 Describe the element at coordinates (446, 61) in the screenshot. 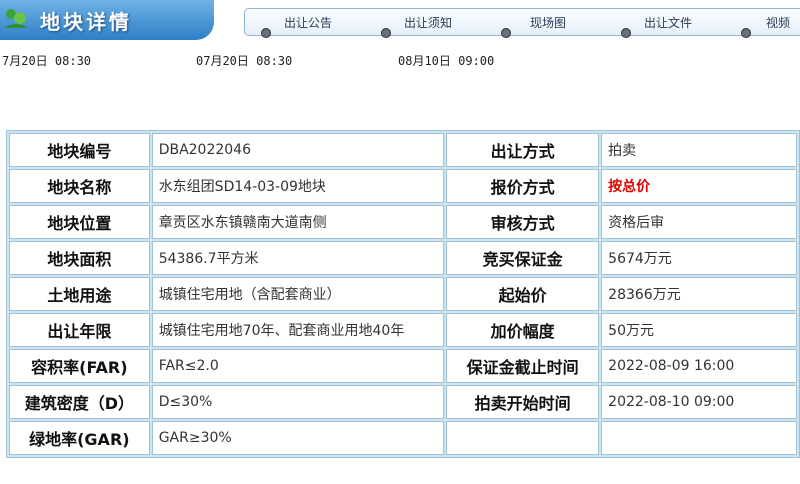

I see `timeline-date: 08月10日 09:00` at that location.